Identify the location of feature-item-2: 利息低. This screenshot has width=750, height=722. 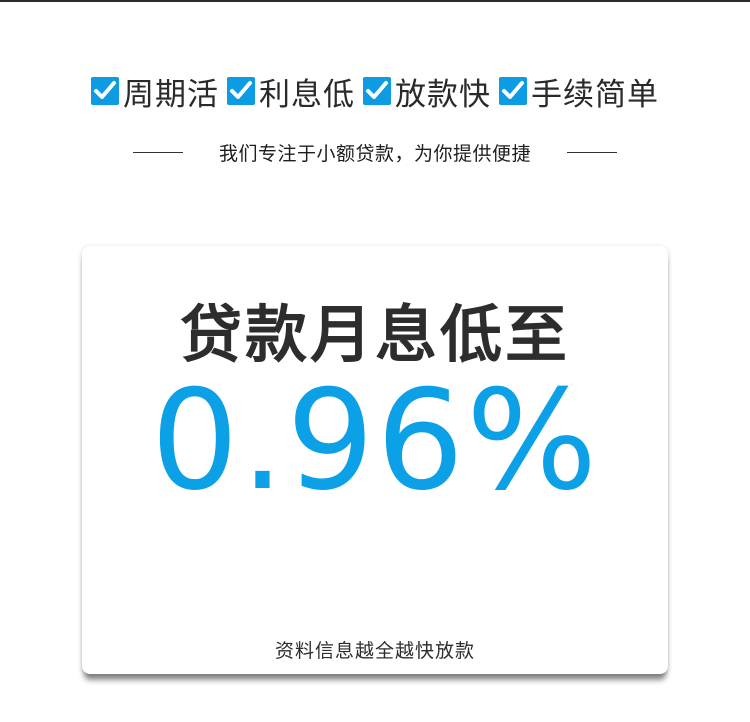
(291, 91).